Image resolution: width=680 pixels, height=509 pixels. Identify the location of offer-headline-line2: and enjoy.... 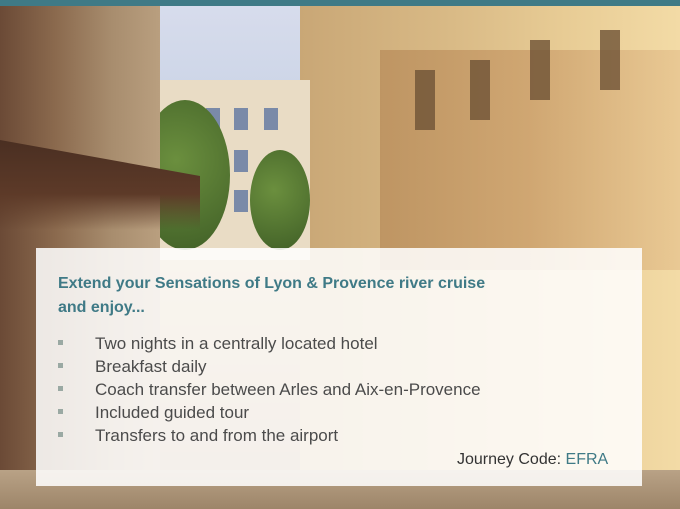
(101, 307).